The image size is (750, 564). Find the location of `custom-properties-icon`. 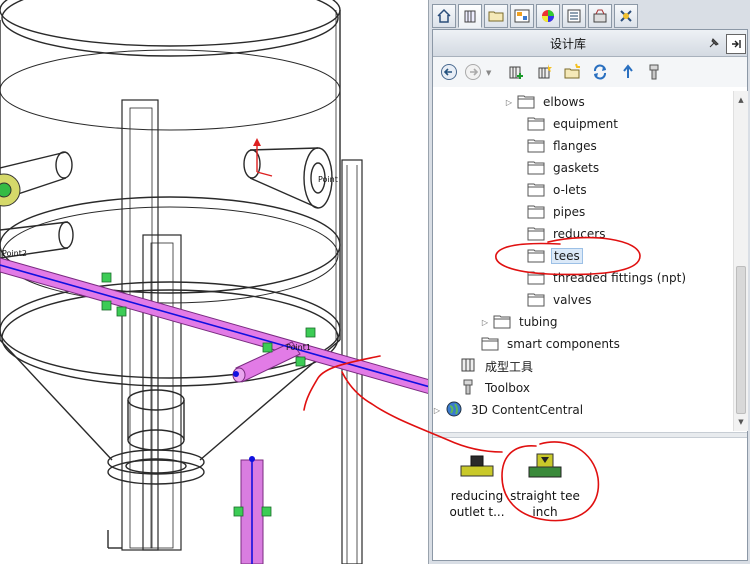

custom-properties-icon is located at coordinates (574, 16).